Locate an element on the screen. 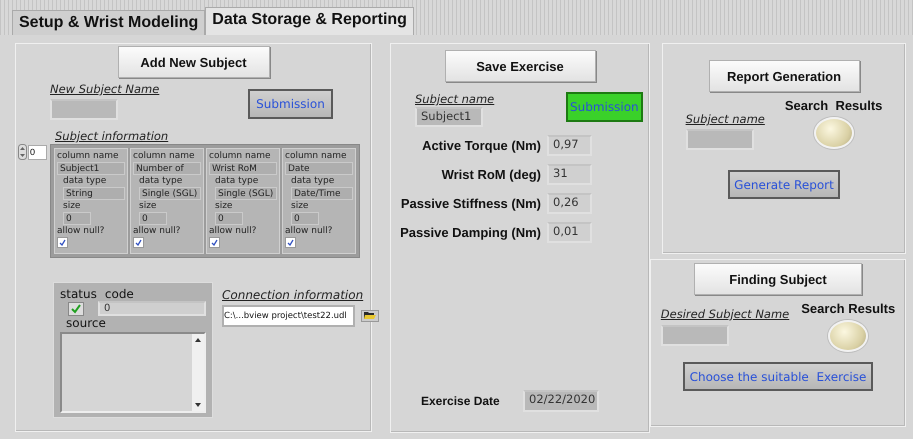 This screenshot has width=913, height=439. column-name-field: Number of is located at coordinates (167, 168).